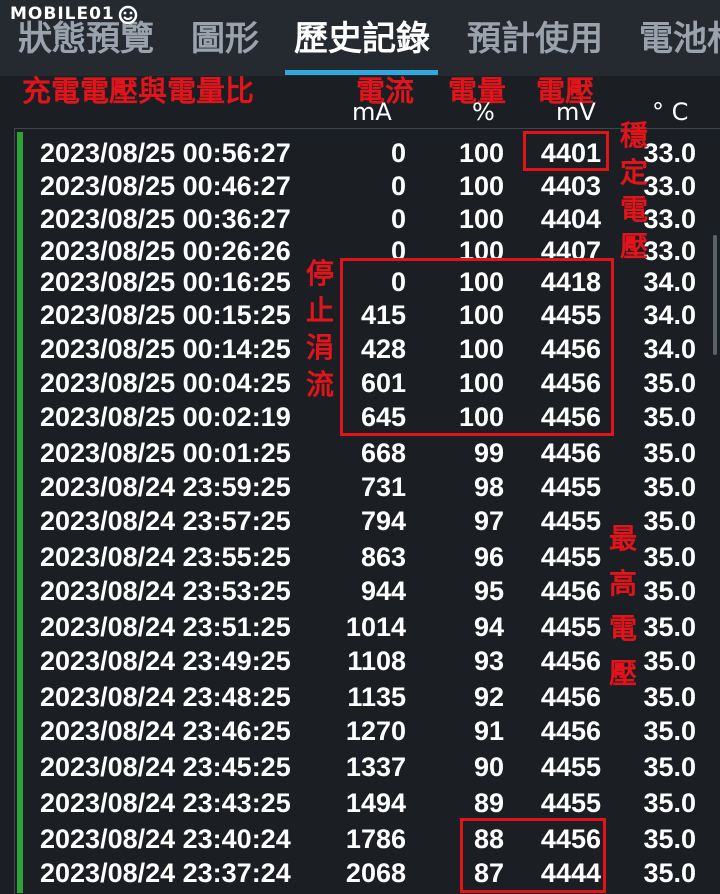 The width and height of the screenshot is (720, 894). I want to click on table-row: 2023/08/24 23:59:25 731 98 4455 35.0, so click(360, 487).